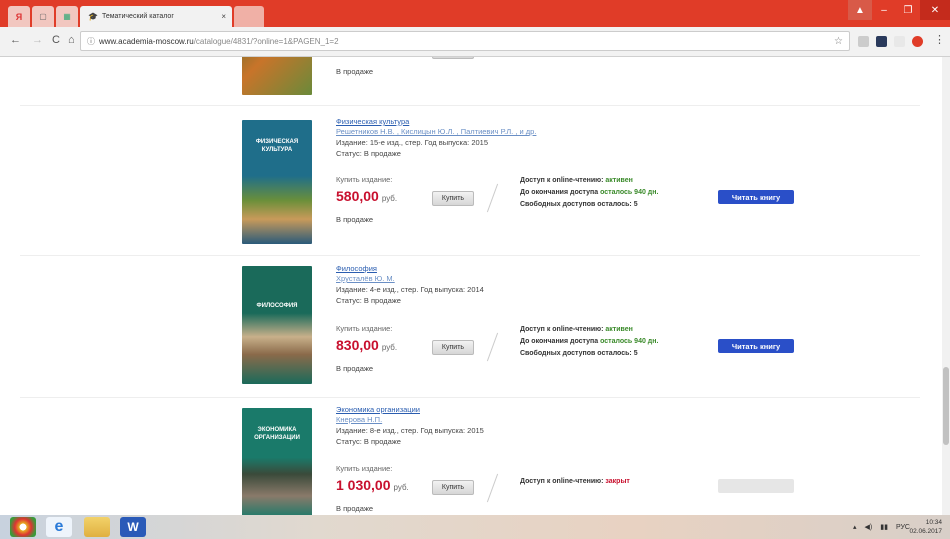  I want to click on network-icon: ▮▮, so click(884, 527).